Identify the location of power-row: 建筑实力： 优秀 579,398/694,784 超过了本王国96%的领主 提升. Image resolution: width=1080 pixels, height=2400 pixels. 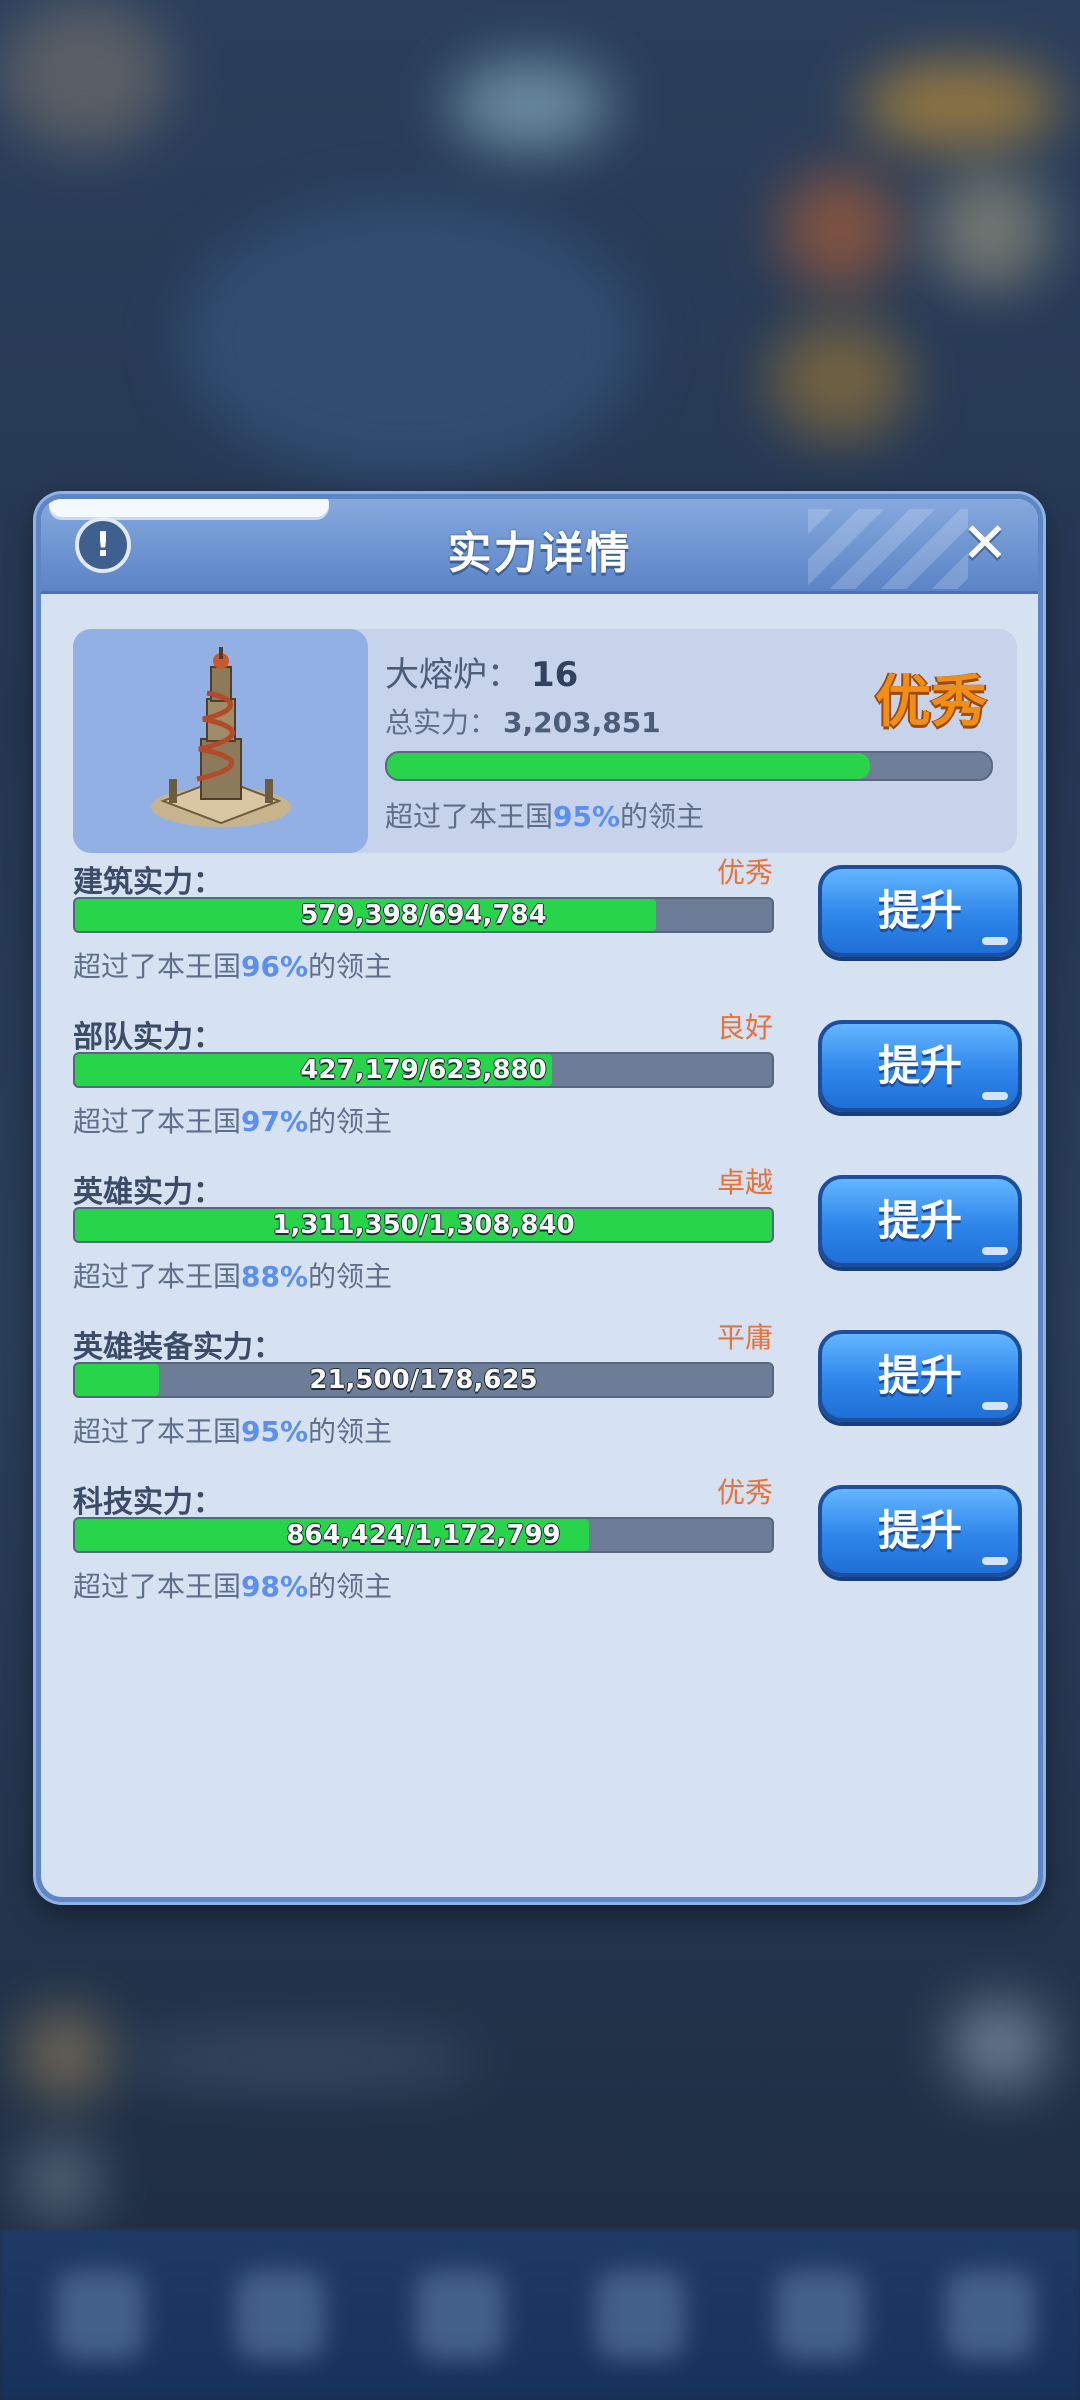
(547, 931).